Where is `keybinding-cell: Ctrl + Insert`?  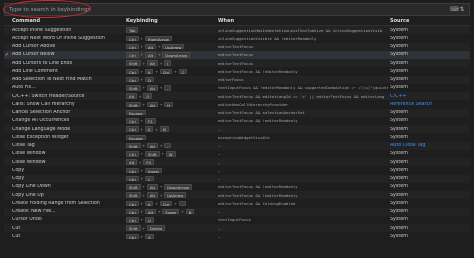 keybinding-cell: Ctrl + Insert is located at coordinates (172, 170).